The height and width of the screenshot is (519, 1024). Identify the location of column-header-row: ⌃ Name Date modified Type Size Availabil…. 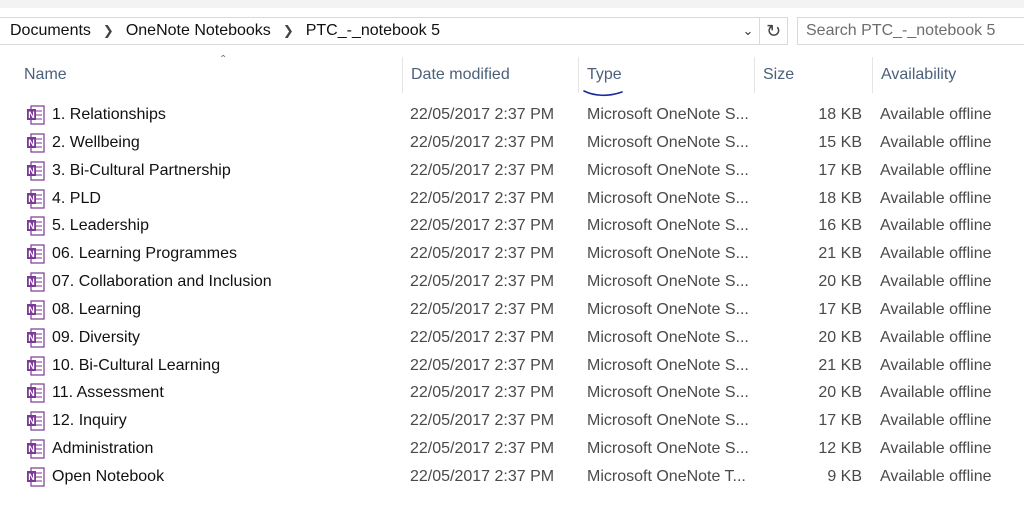
(512, 73).